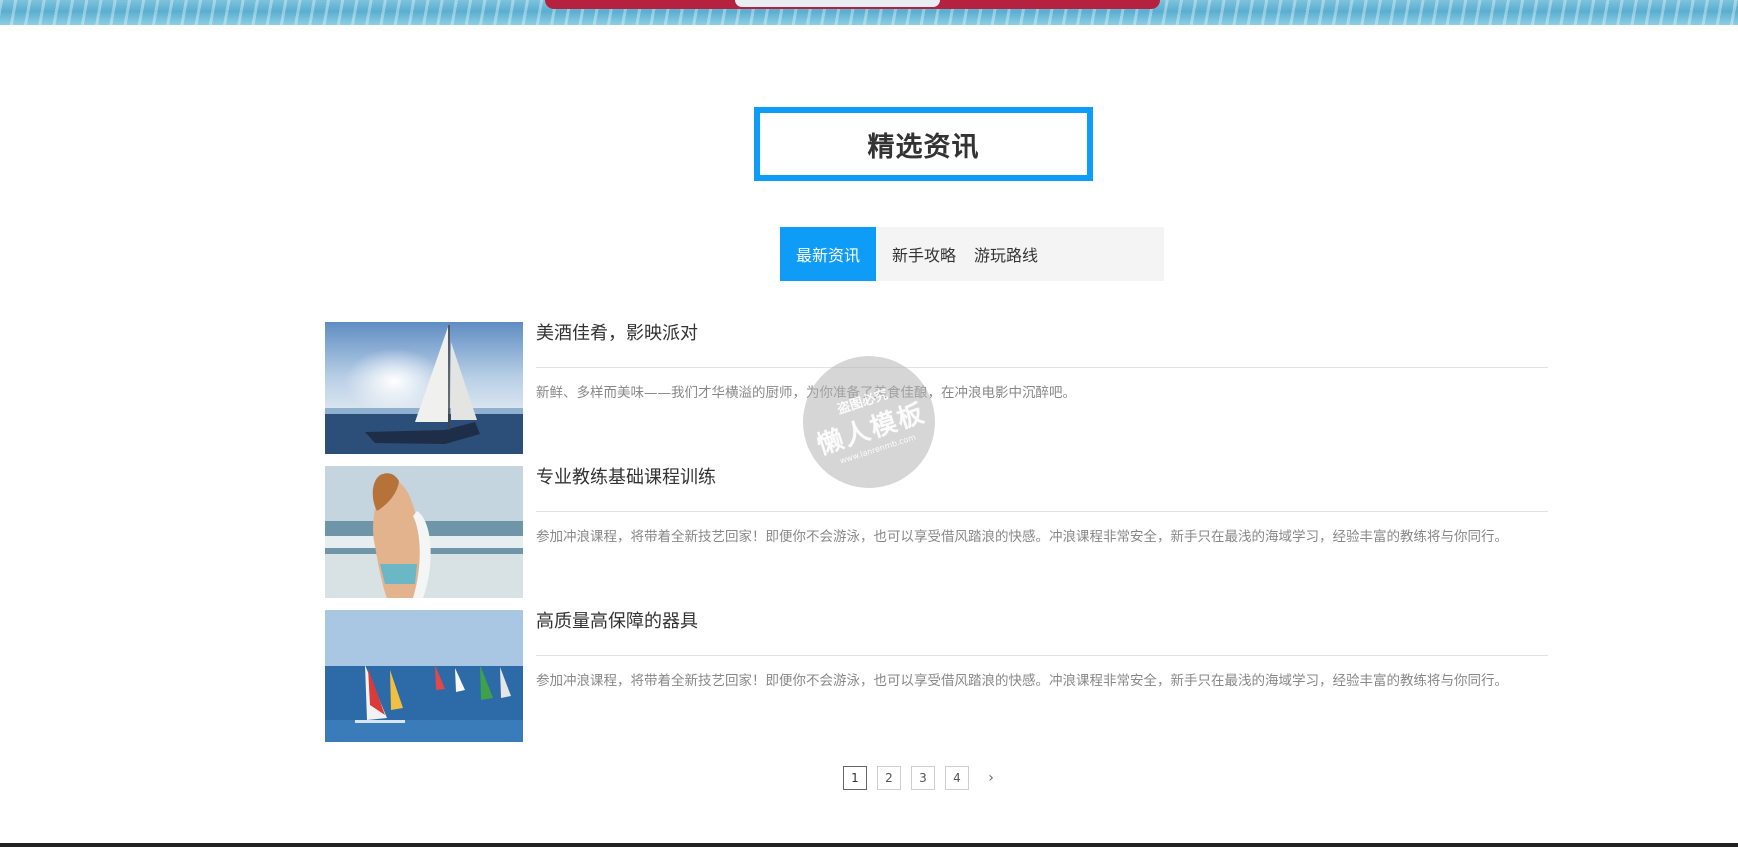 This screenshot has width=1738, height=847. I want to click on section-title: 精选资讯, so click(923, 147).